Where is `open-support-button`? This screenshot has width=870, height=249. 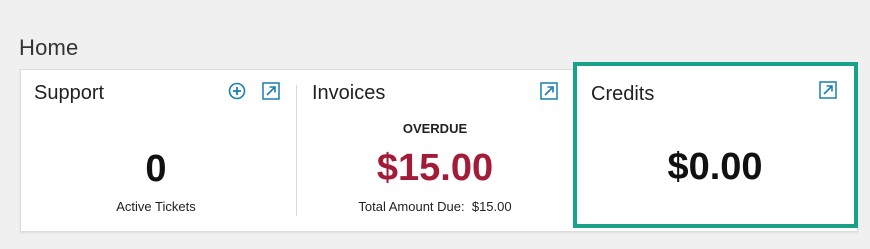 open-support-button is located at coordinates (271, 91).